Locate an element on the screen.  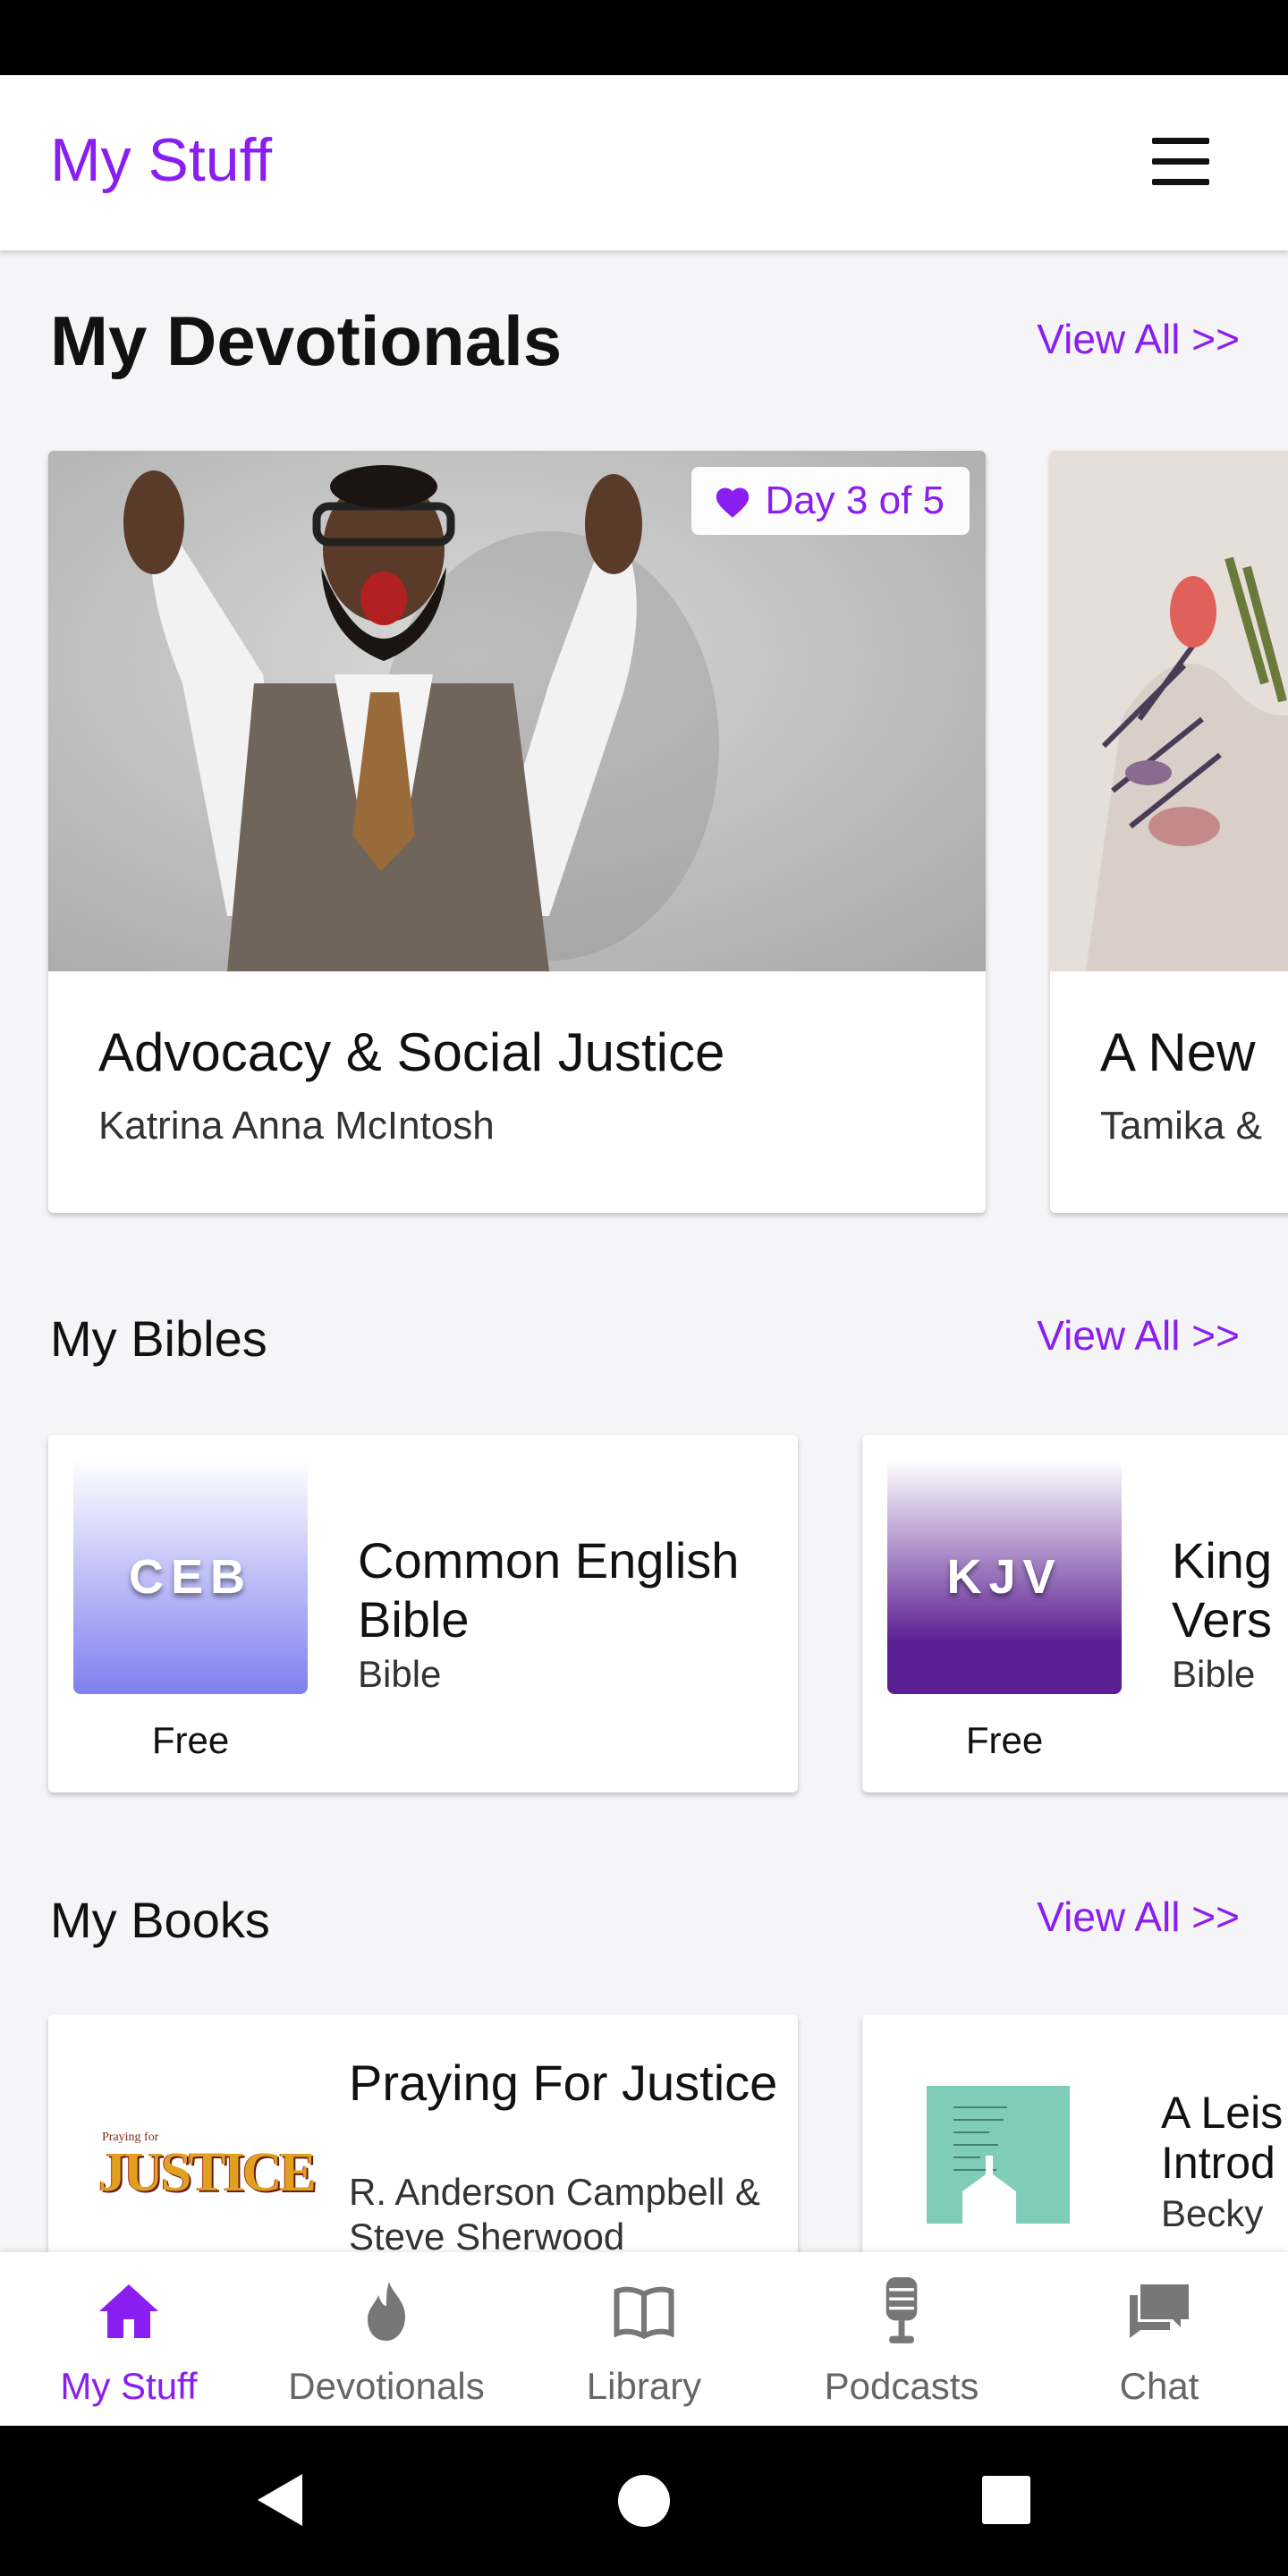
heart-icon is located at coordinates (733, 502).